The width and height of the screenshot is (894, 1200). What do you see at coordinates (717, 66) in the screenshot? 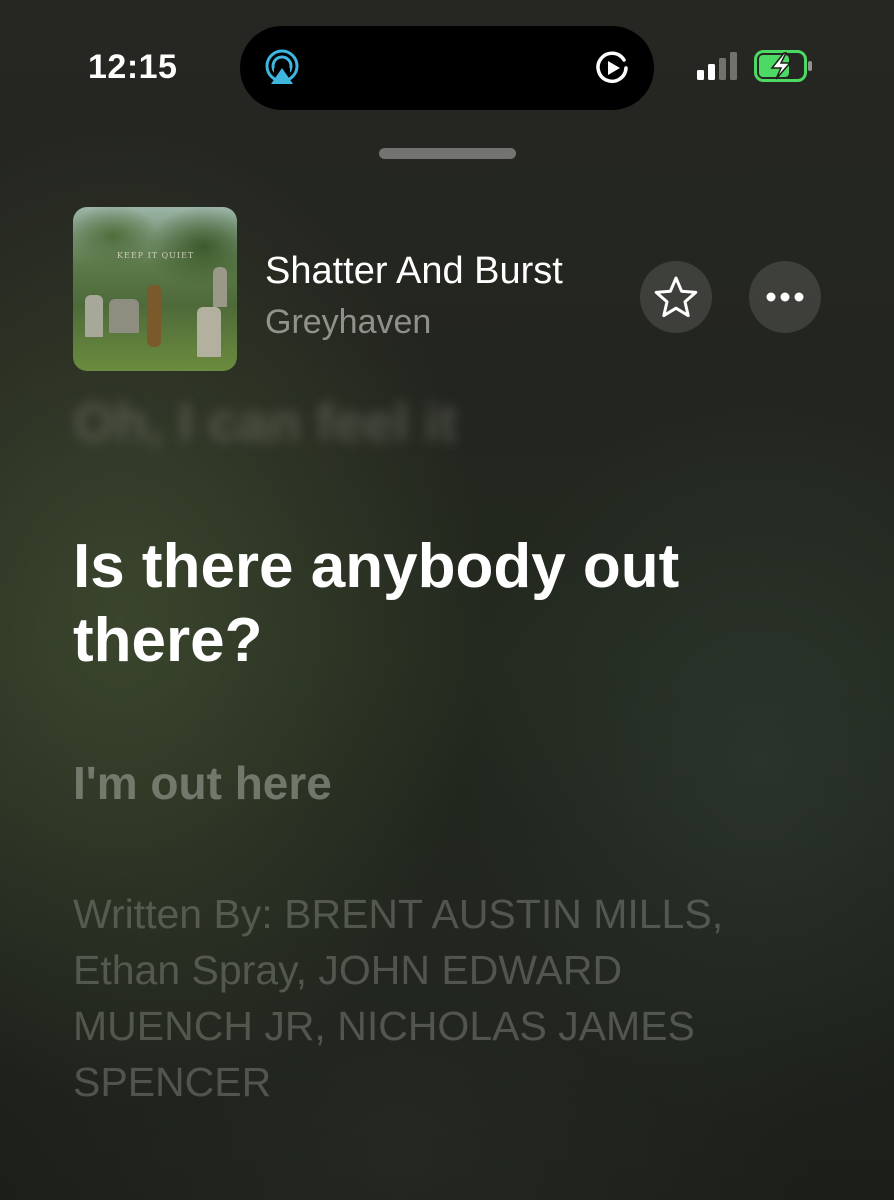
I see `cellular-signal-icon` at bounding box center [717, 66].